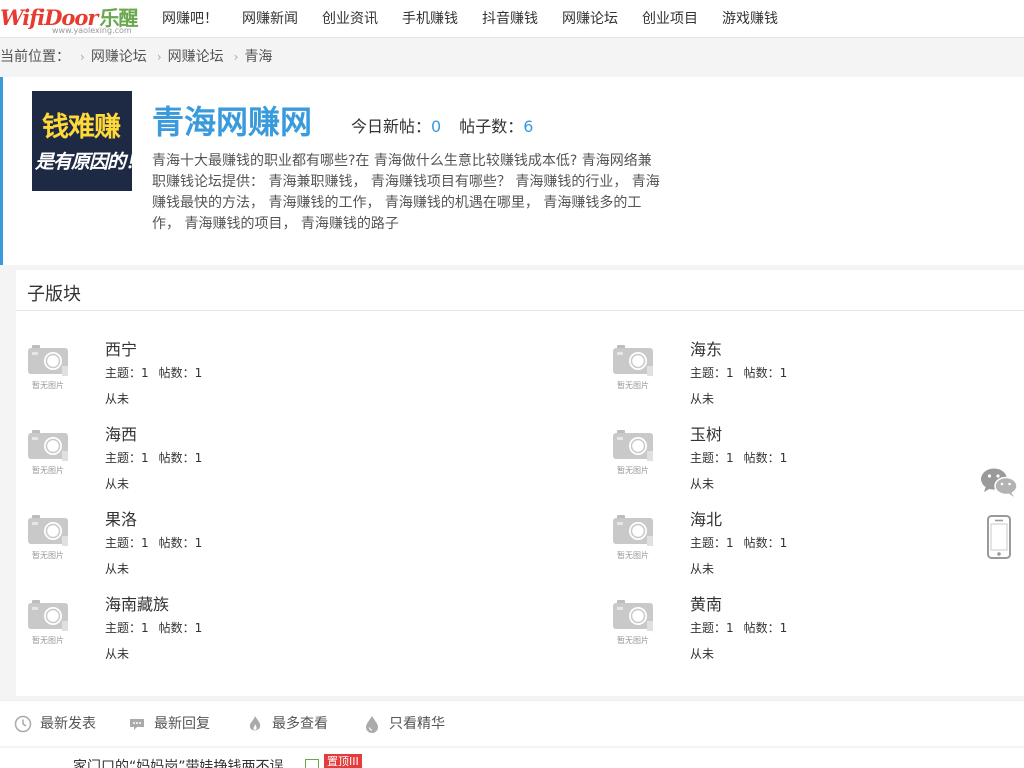  I want to click on clock-icon, so click(23, 724).